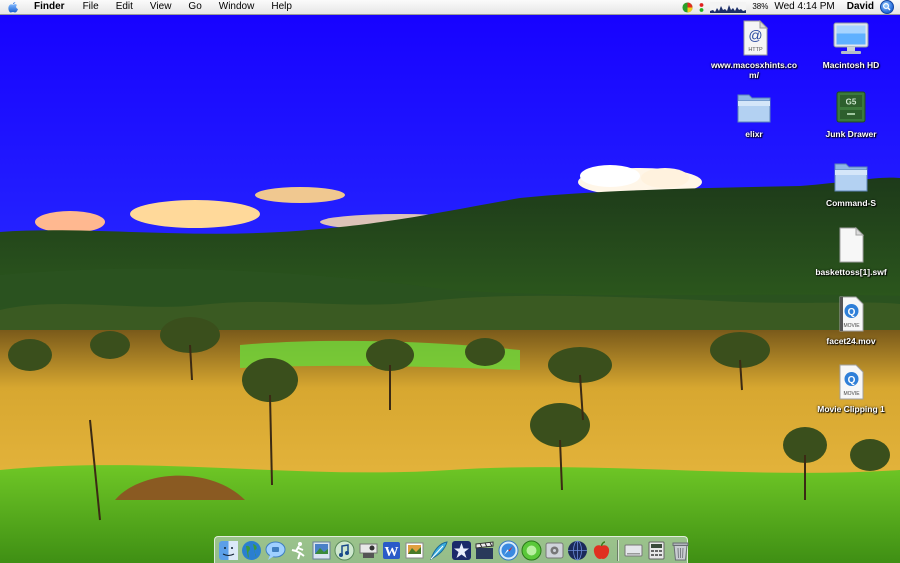 This screenshot has width=900, height=563. What do you see at coordinates (687, 7) in the screenshot?
I see `color-wheel-icon` at bounding box center [687, 7].